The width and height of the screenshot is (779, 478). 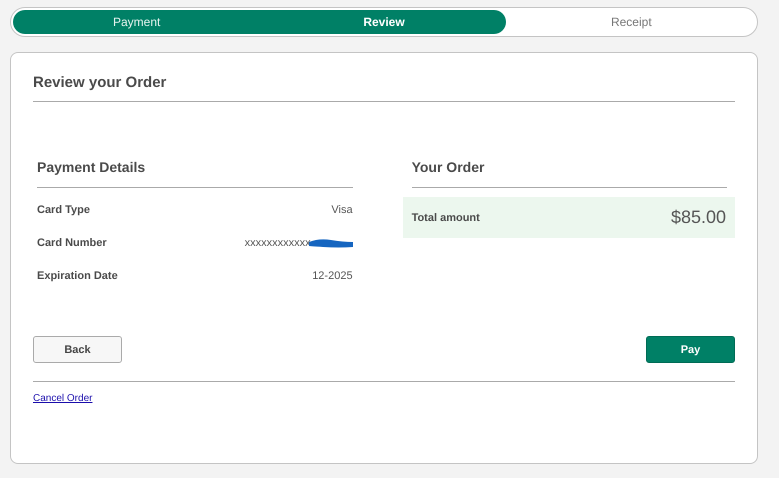 What do you see at coordinates (342, 210) in the screenshot?
I see `detail-value: Visa` at bounding box center [342, 210].